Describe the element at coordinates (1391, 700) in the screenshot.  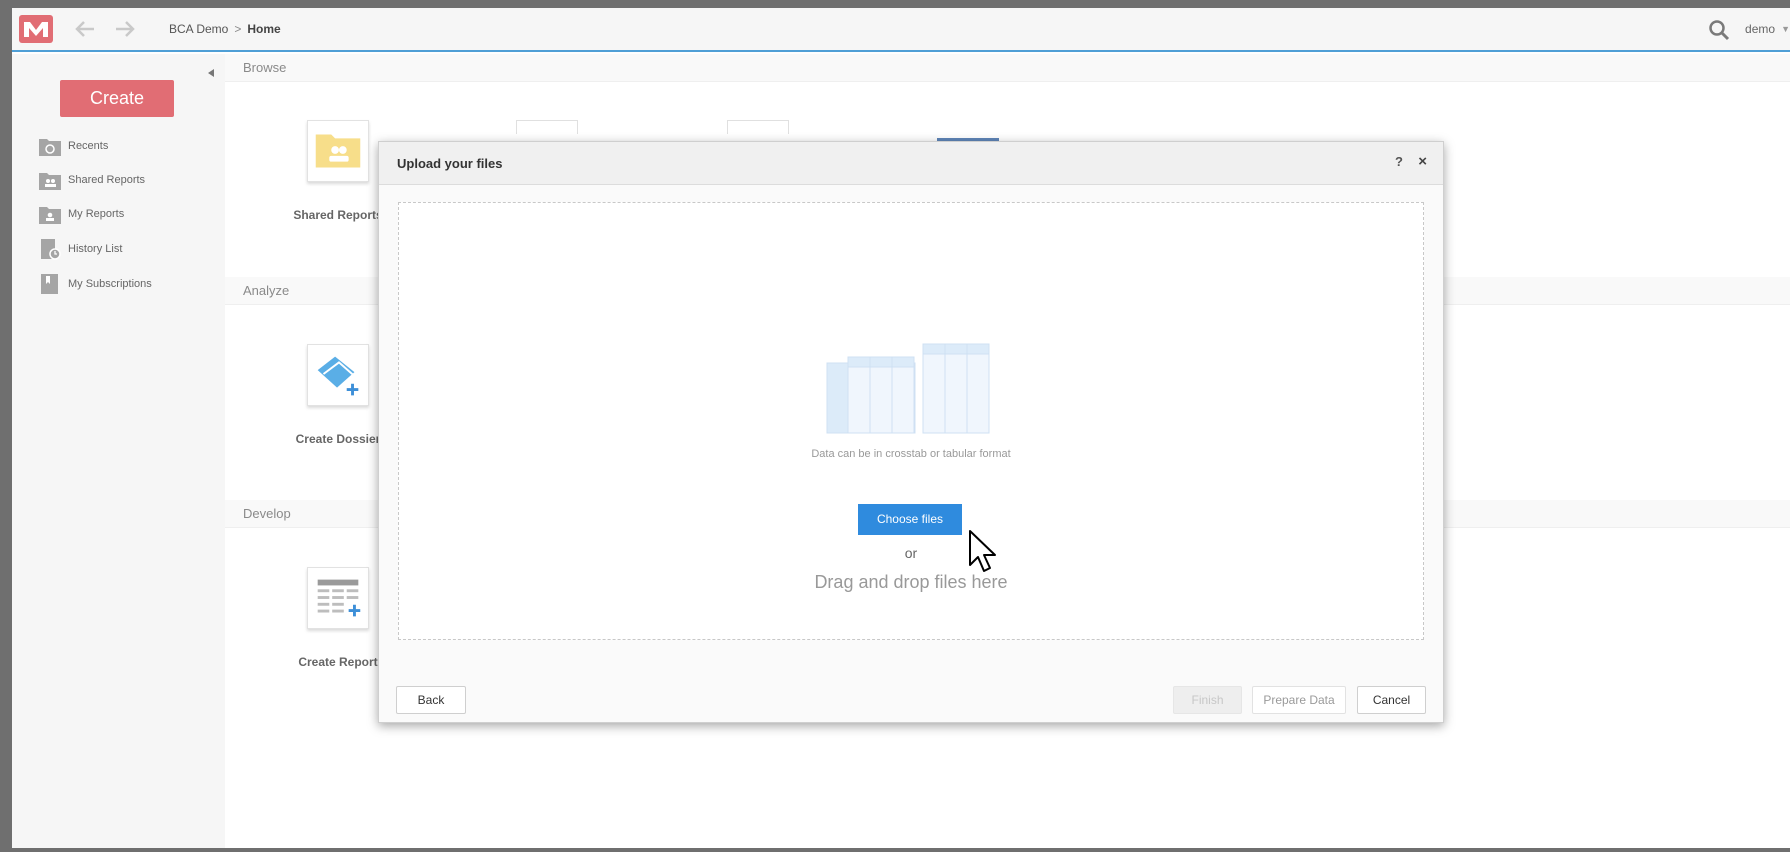
I see `cancel-button: Cancel` at that location.